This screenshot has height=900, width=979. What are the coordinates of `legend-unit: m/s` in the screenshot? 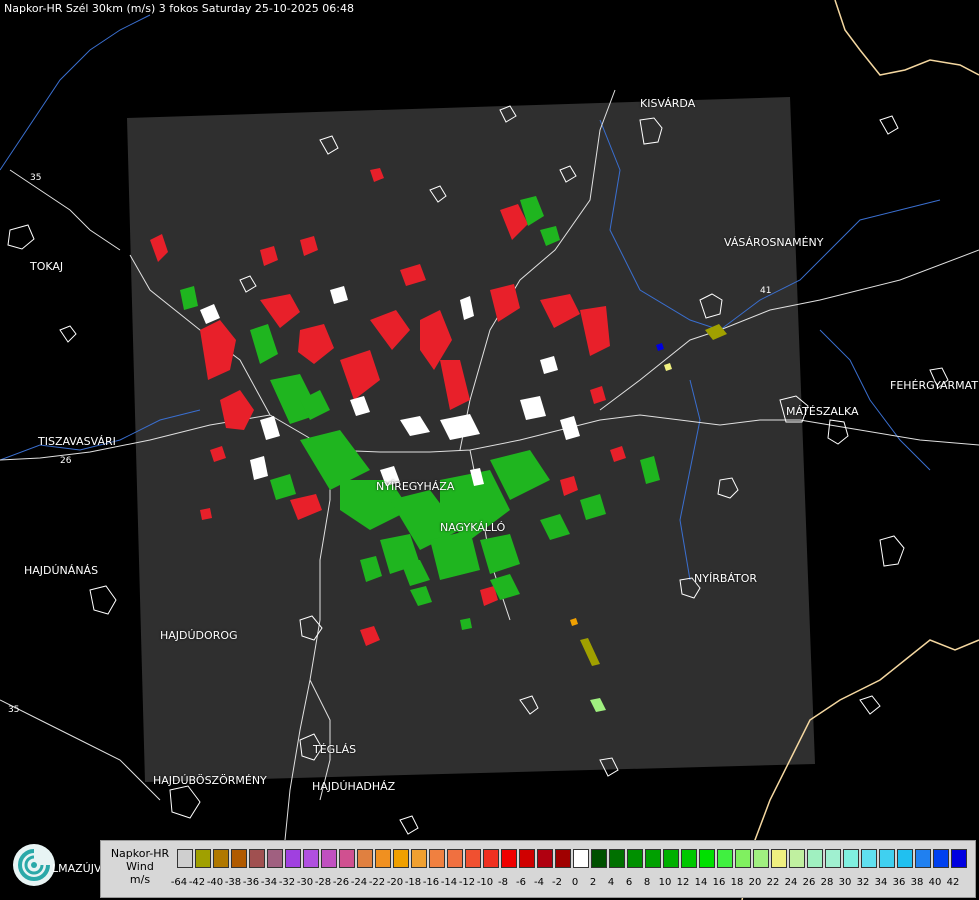 It's located at (140, 879).